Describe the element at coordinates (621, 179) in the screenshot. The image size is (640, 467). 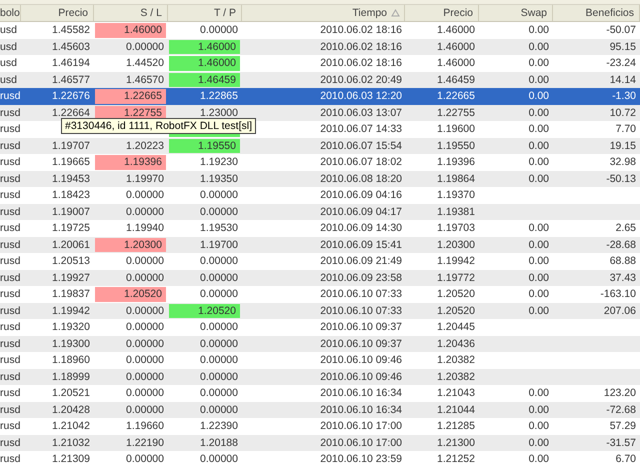
I see `profit-cell-text: -50.13` at that location.